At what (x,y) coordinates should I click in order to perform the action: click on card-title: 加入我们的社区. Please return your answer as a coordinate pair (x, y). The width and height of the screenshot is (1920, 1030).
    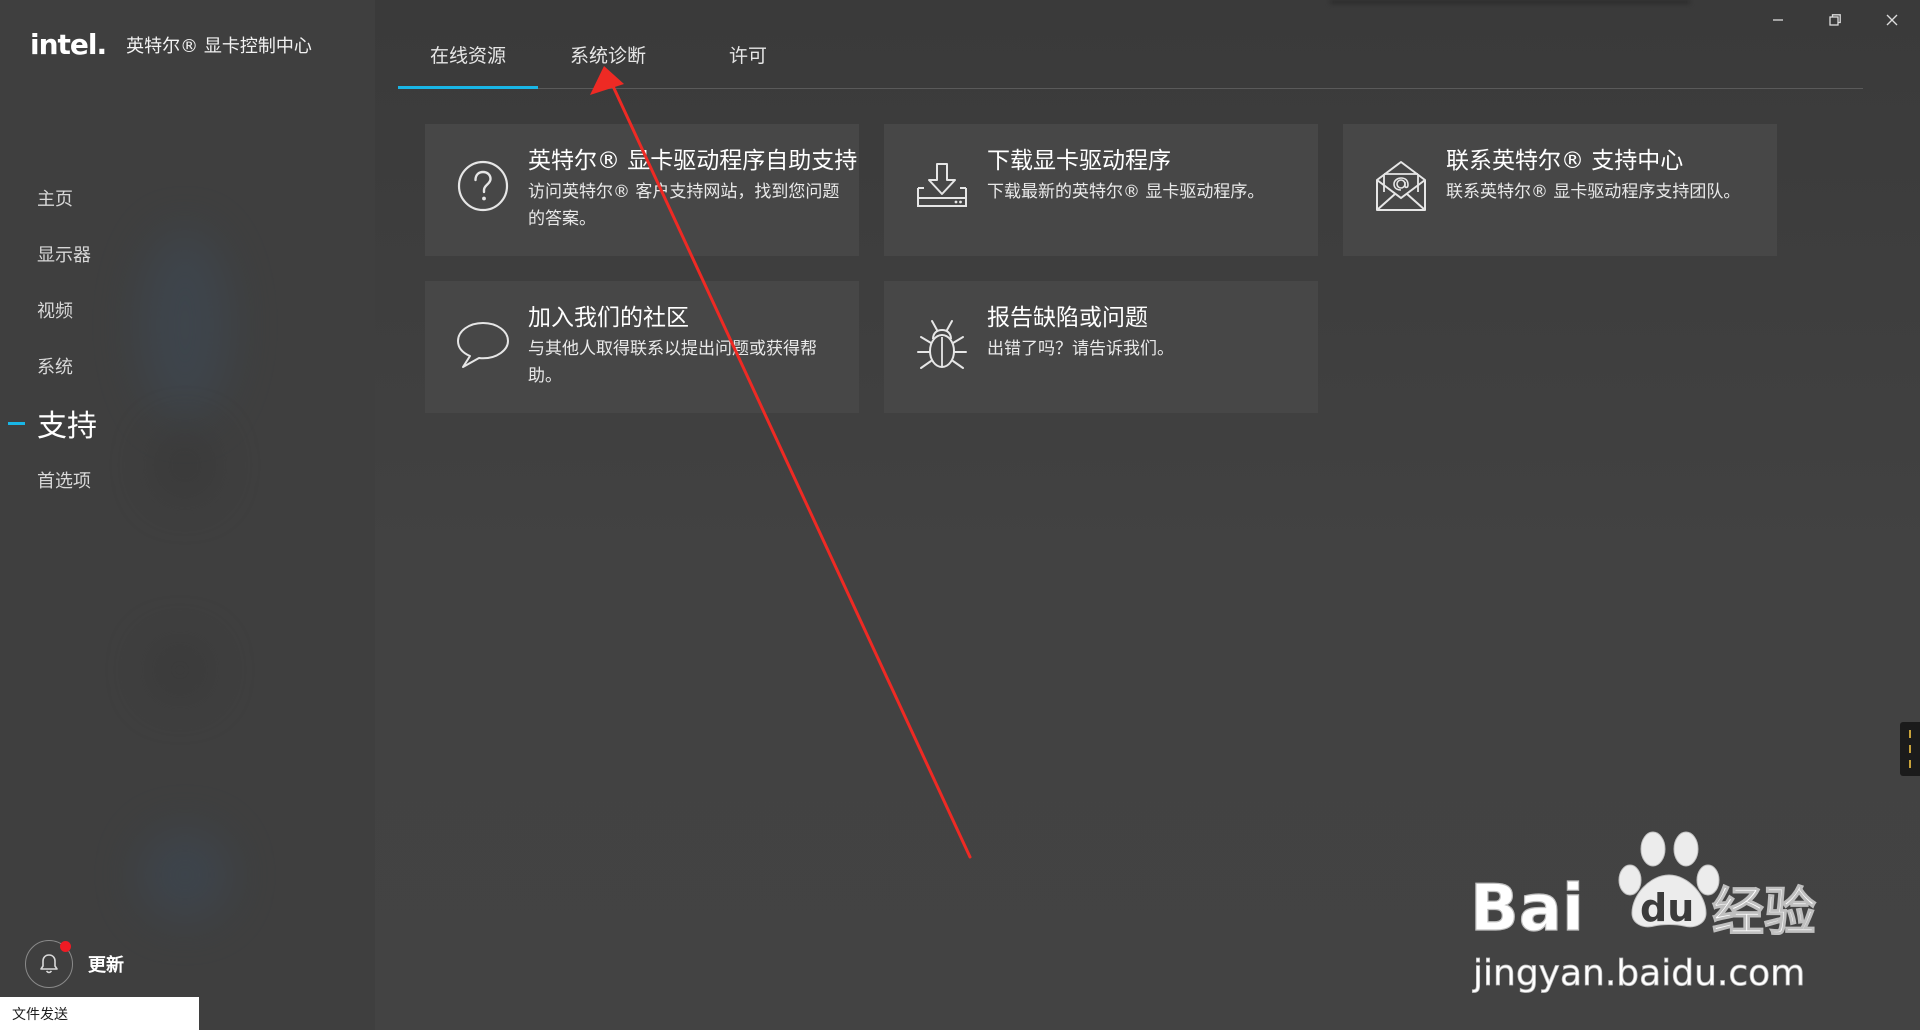
    Looking at the image, I should click on (608, 318).